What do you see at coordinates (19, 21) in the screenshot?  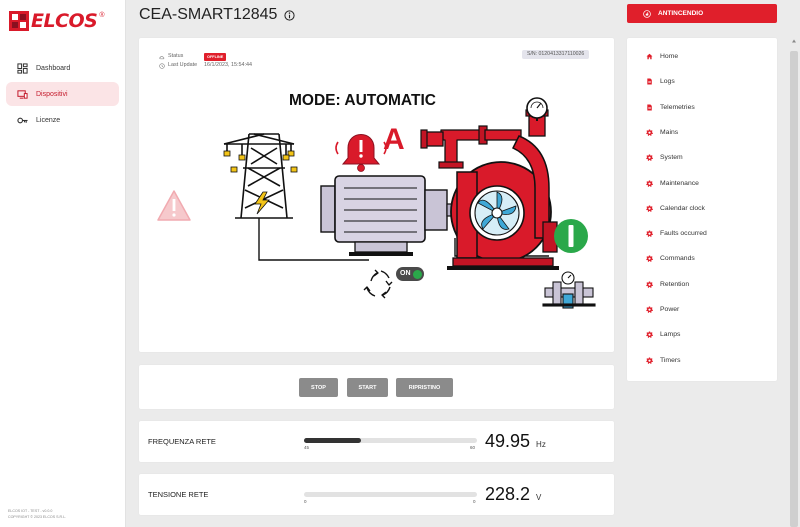 I see `elcos-logo-icon` at bounding box center [19, 21].